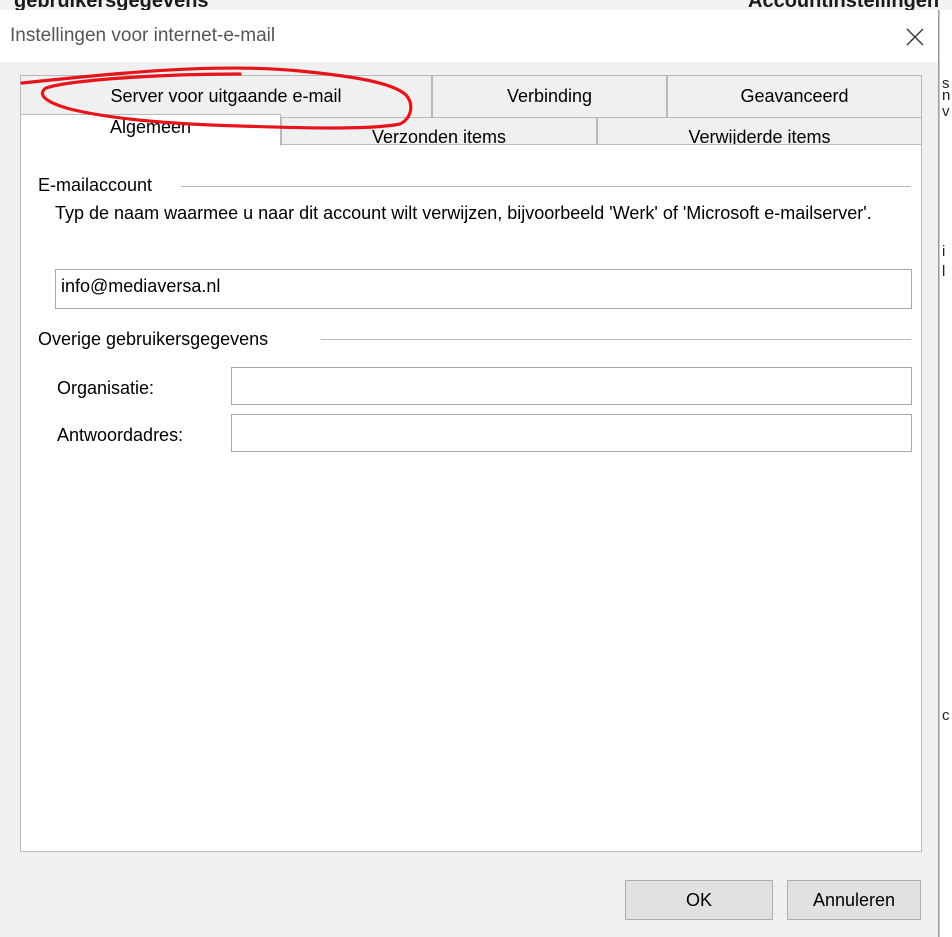  What do you see at coordinates (483, 289) in the screenshot?
I see `account-name-field: info@mediaversa.nl` at bounding box center [483, 289].